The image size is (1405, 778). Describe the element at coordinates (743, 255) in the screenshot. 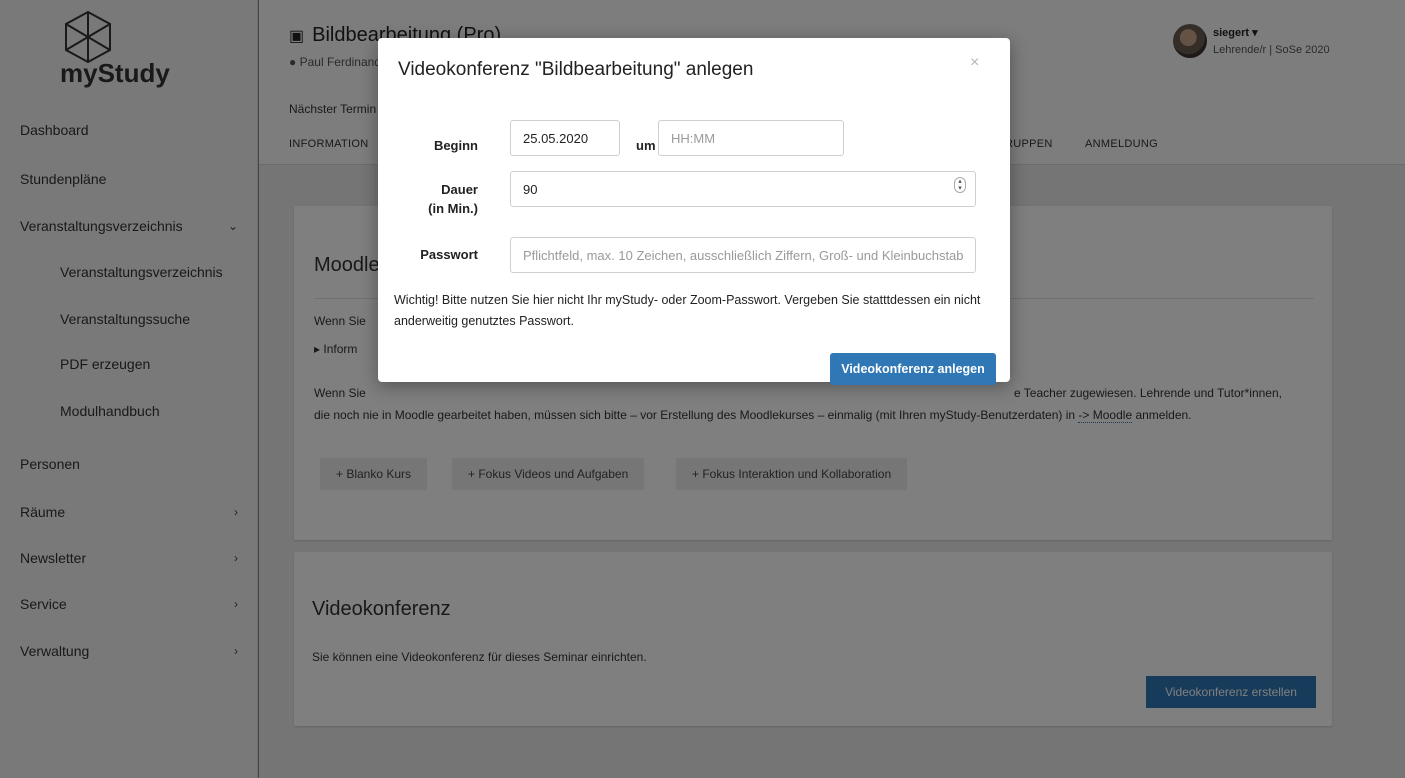

I see `passwort-input` at that location.